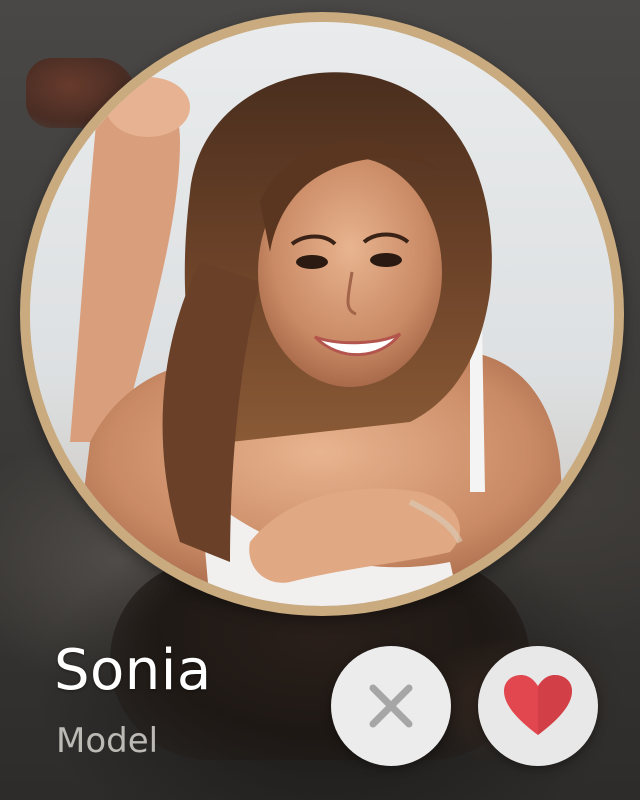 This screenshot has height=800, width=640. Describe the element at coordinates (107, 741) in the screenshot. I see `profile-role: Model` at that location.